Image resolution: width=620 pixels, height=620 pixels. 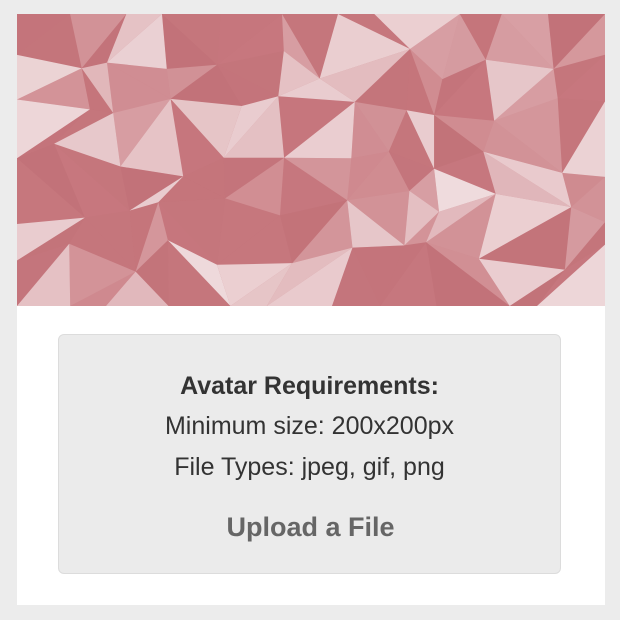 What do you see at coordinates (310, 527) in the screenshot?
I see `upload-file-button: Upload a File` at bounding box center [310, 527].